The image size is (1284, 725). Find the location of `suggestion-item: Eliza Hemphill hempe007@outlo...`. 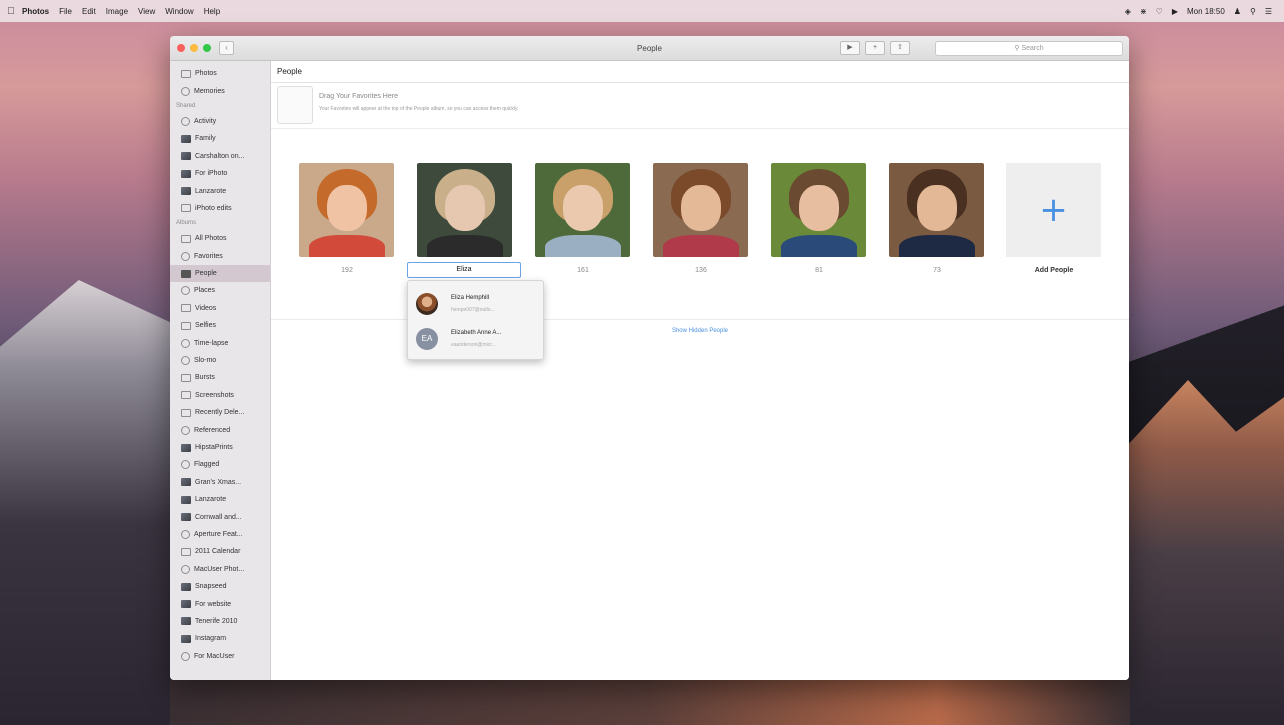

suggestion-item: Eliza Hemphill hempe007@outlo... is located at coordinates (475, 303).